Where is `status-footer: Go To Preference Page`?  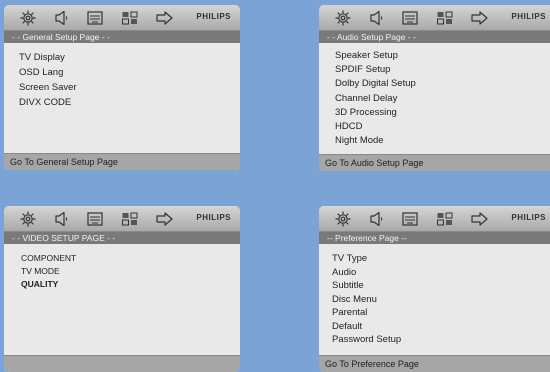
status-footer: Go To Preference Page is located at coordinates (434, 363).